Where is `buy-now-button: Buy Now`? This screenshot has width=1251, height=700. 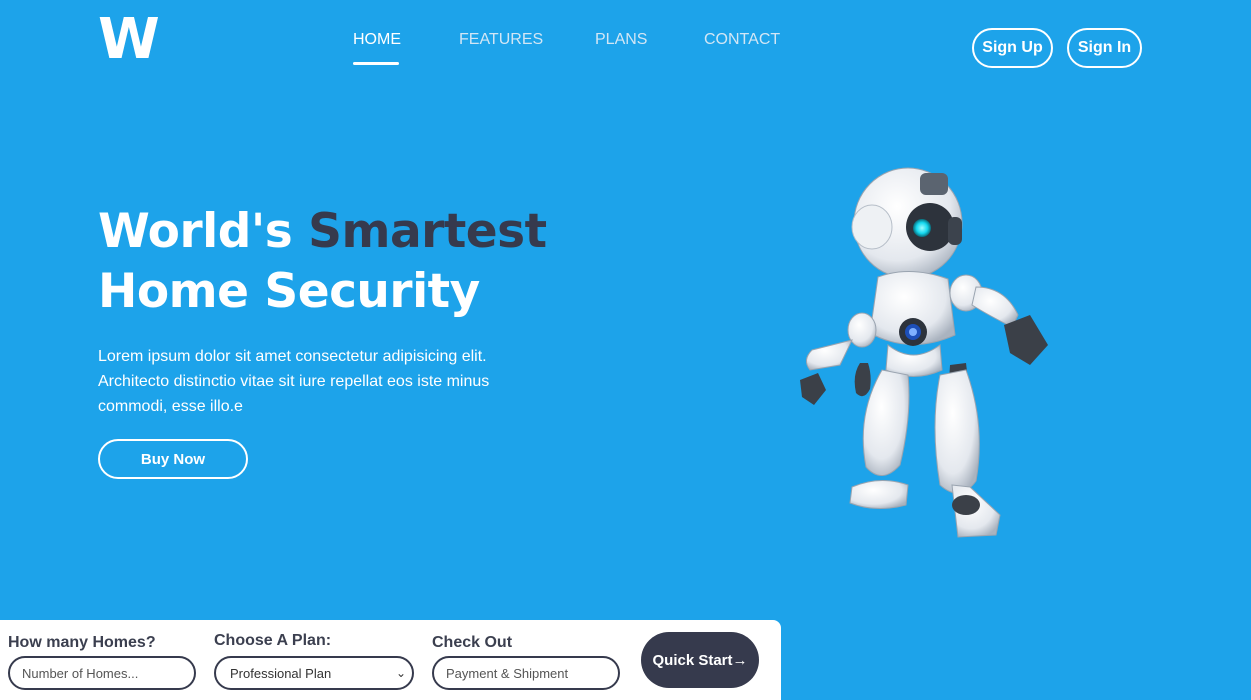 buy-now-button: Buy Now is located at coordinates (173, 459).